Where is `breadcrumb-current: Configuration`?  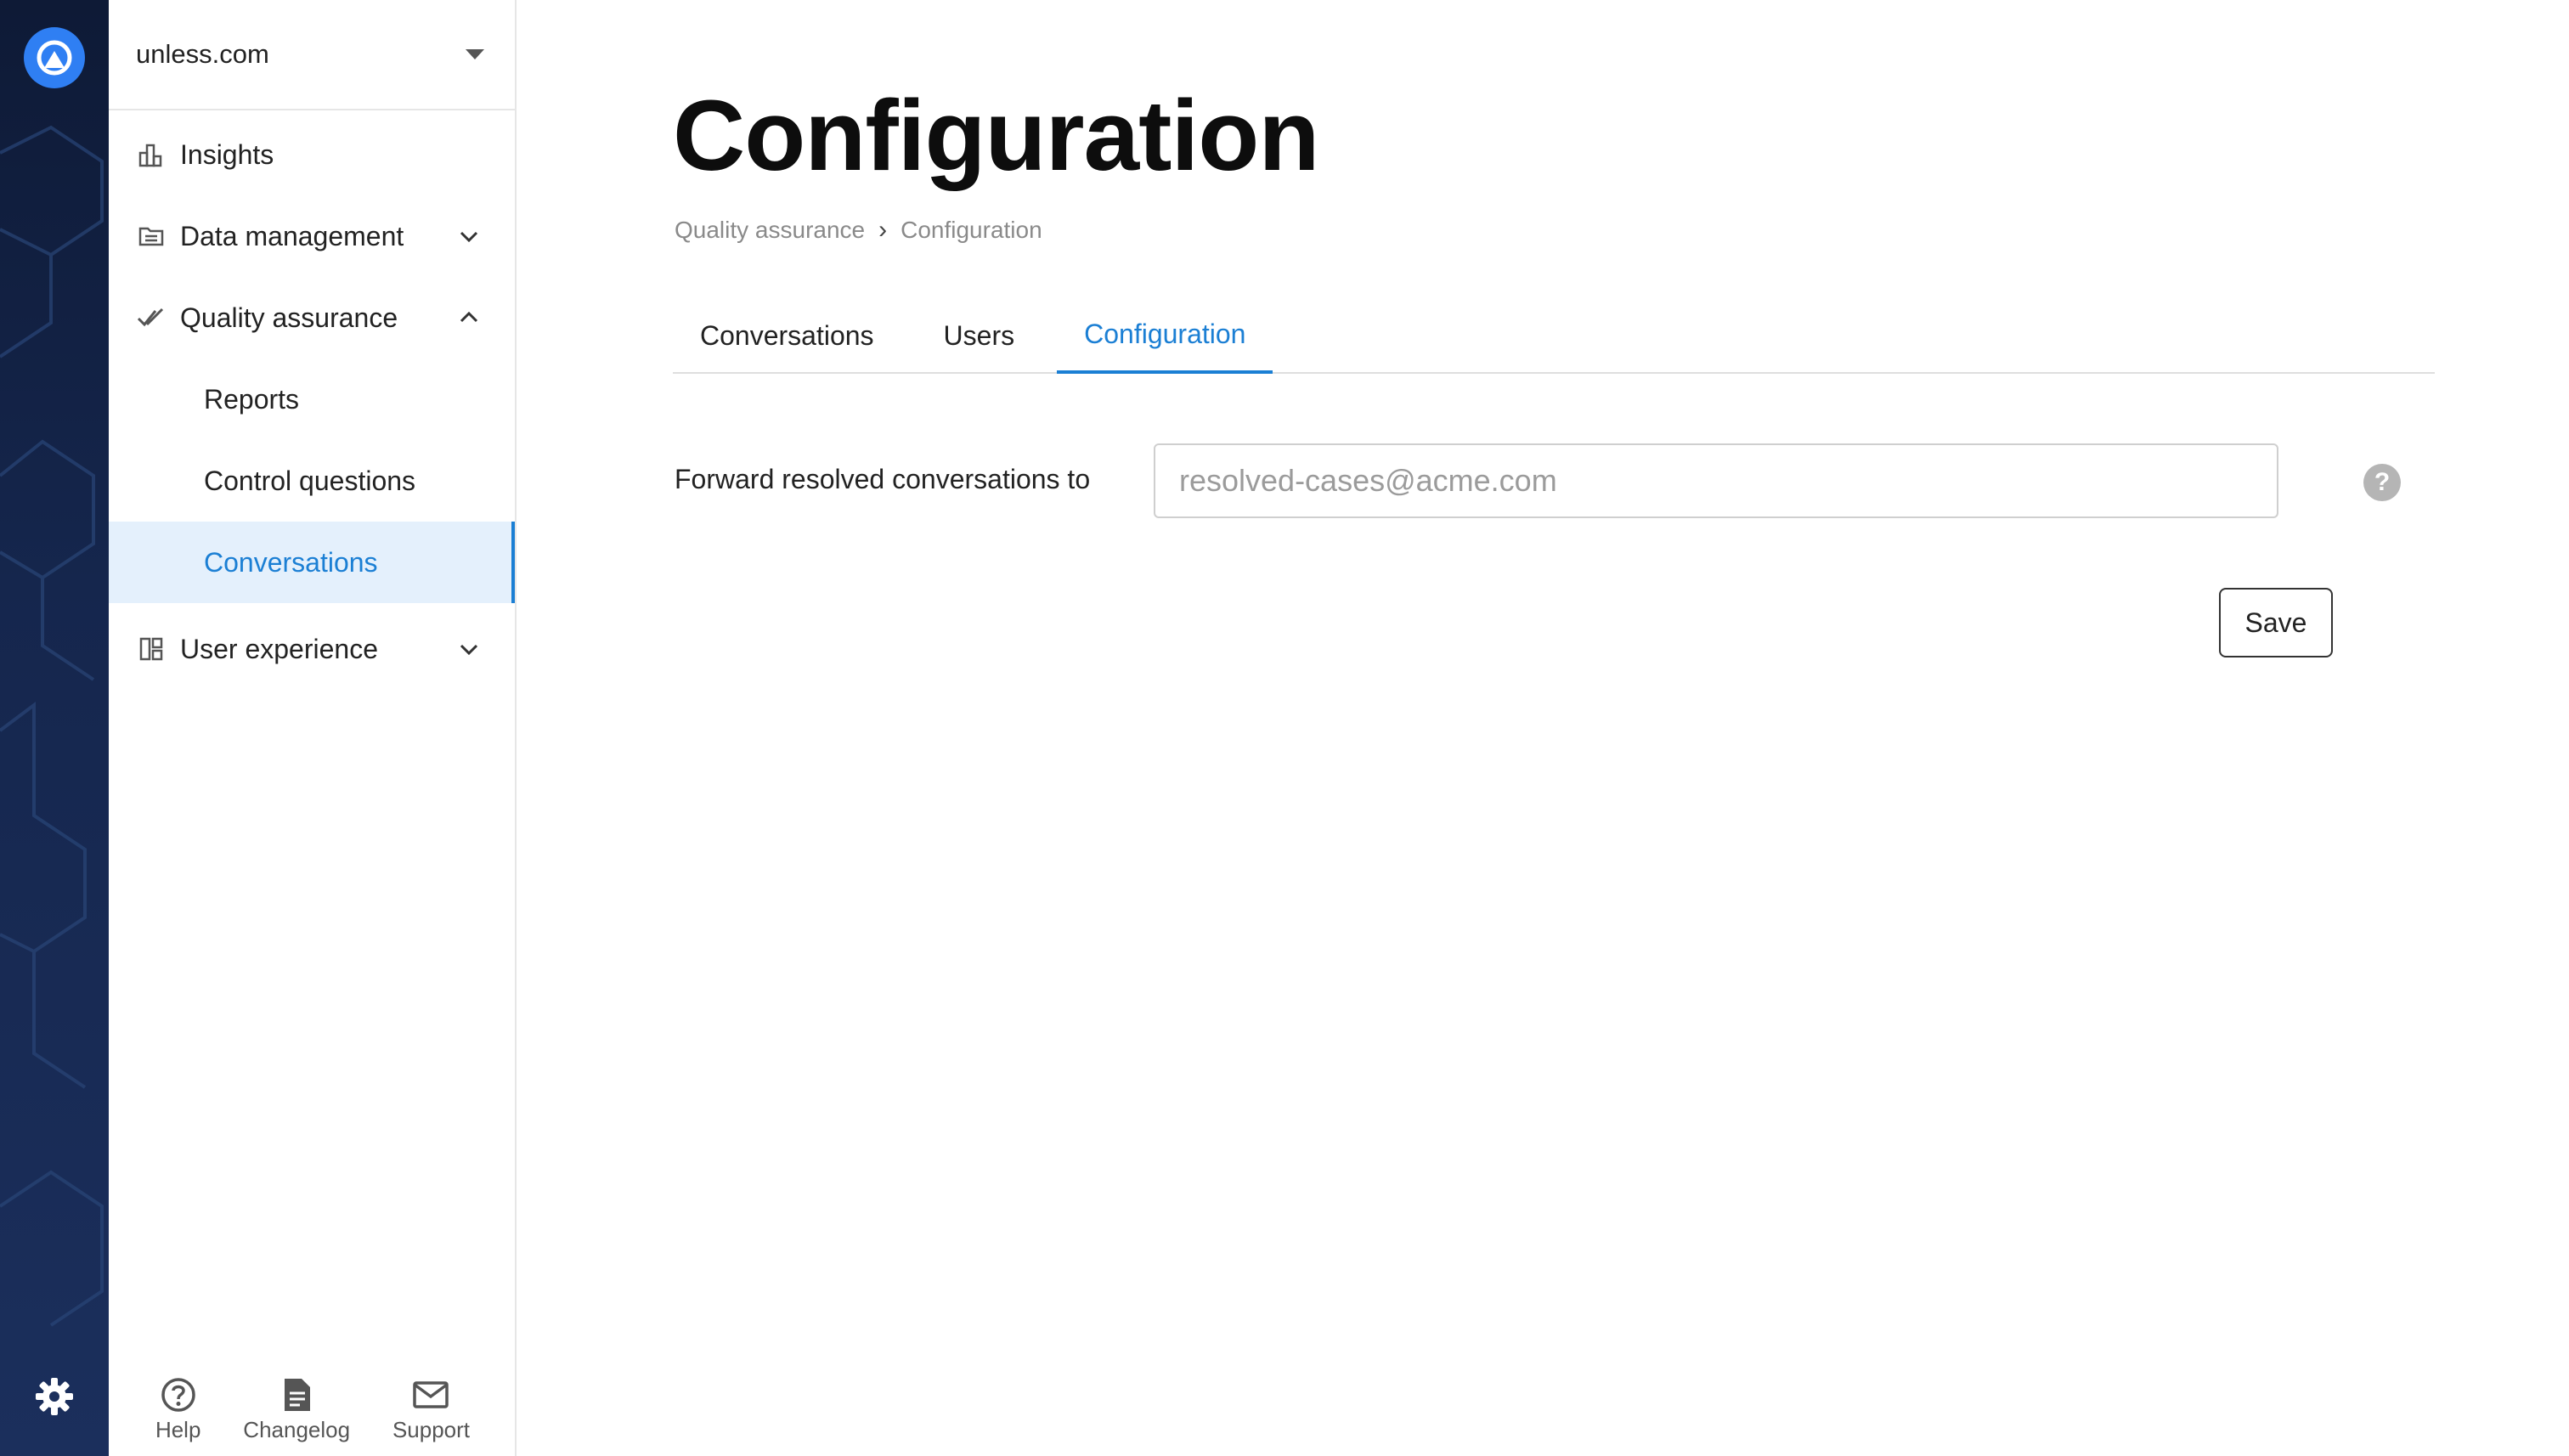
breadcrumb-current: Configuration is located at coordinates (971, 230).